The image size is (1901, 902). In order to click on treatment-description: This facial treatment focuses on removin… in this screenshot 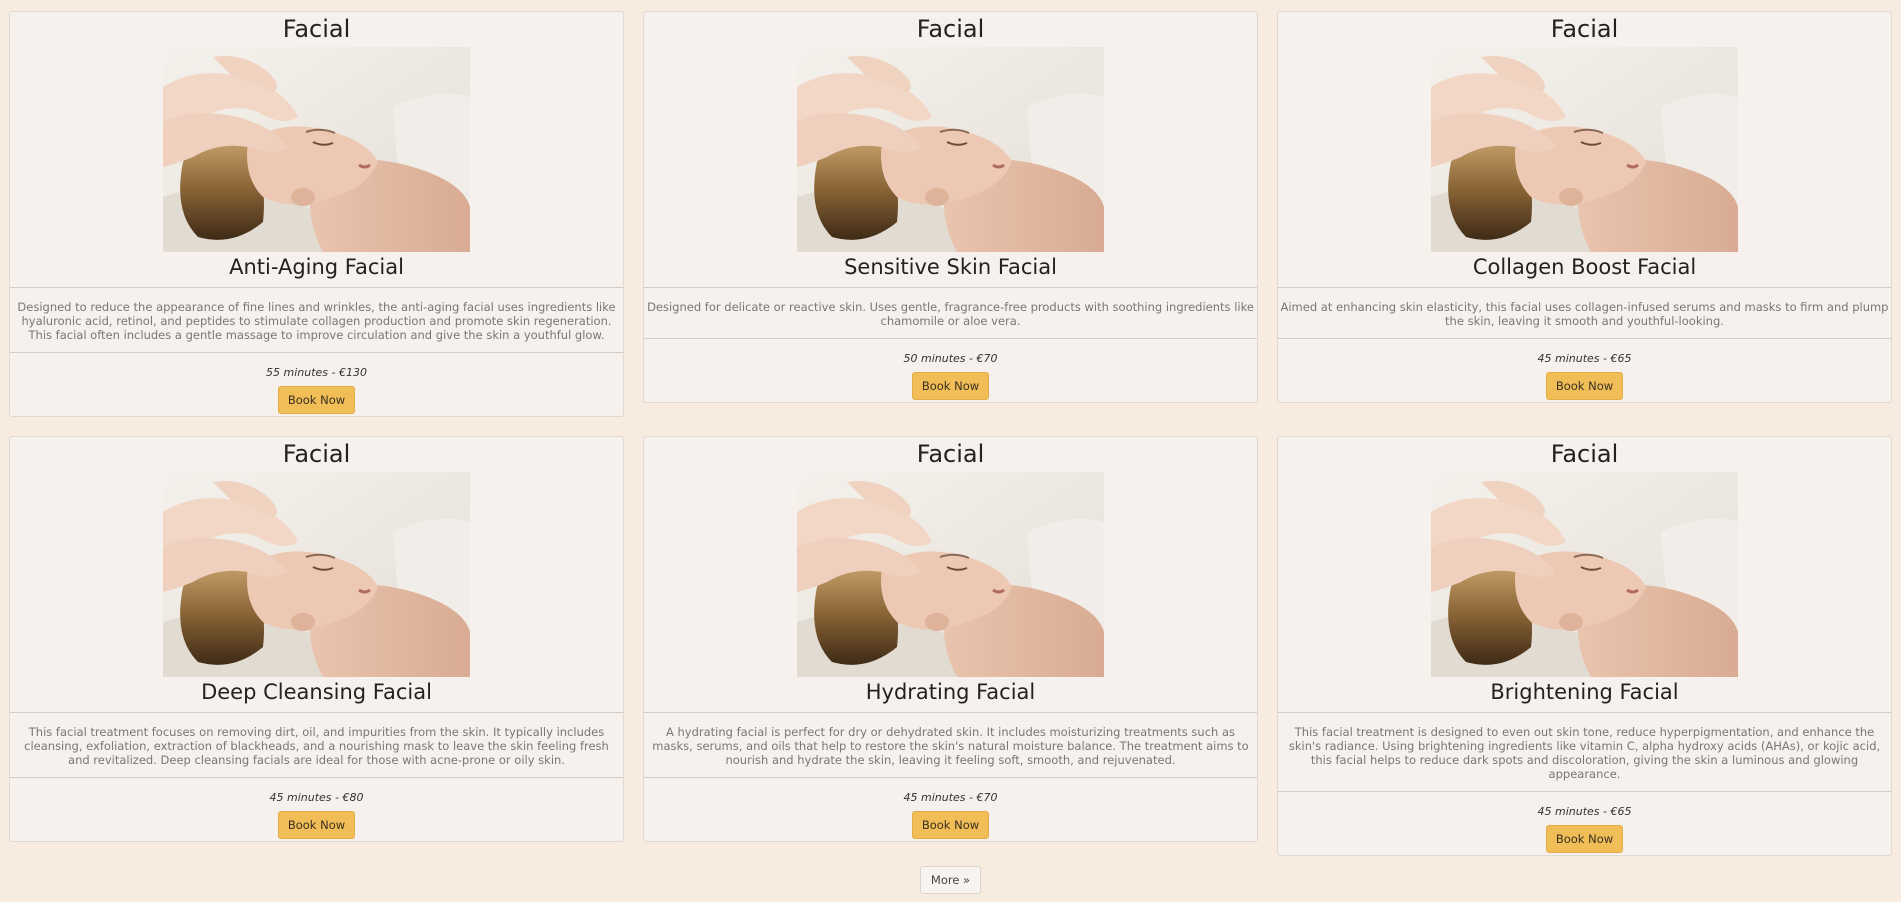, I will do `click(316, 745)`.